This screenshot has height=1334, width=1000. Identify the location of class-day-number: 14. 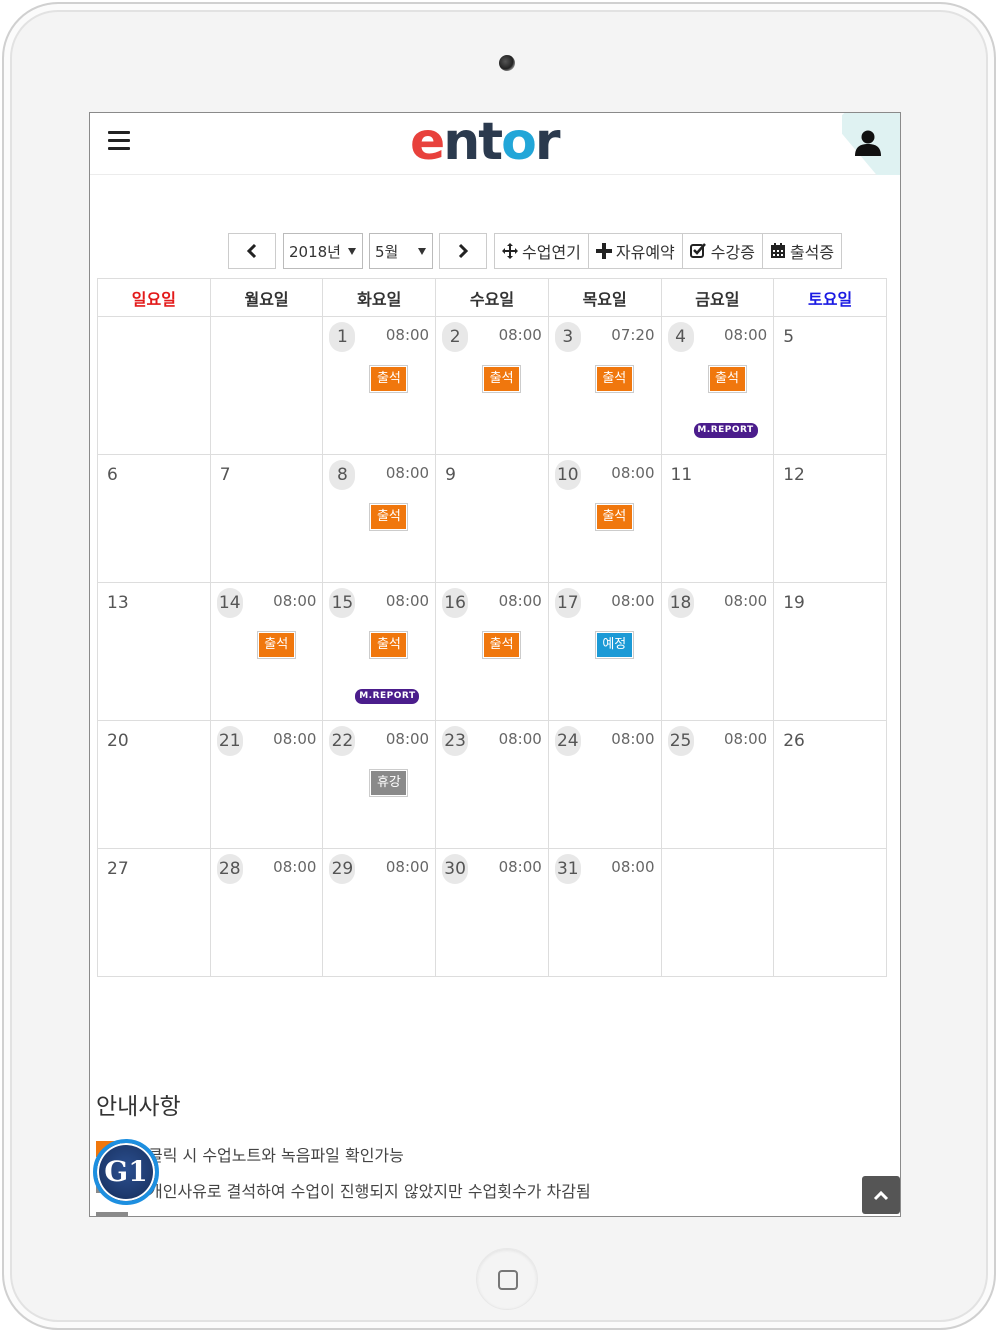
(229, 603).